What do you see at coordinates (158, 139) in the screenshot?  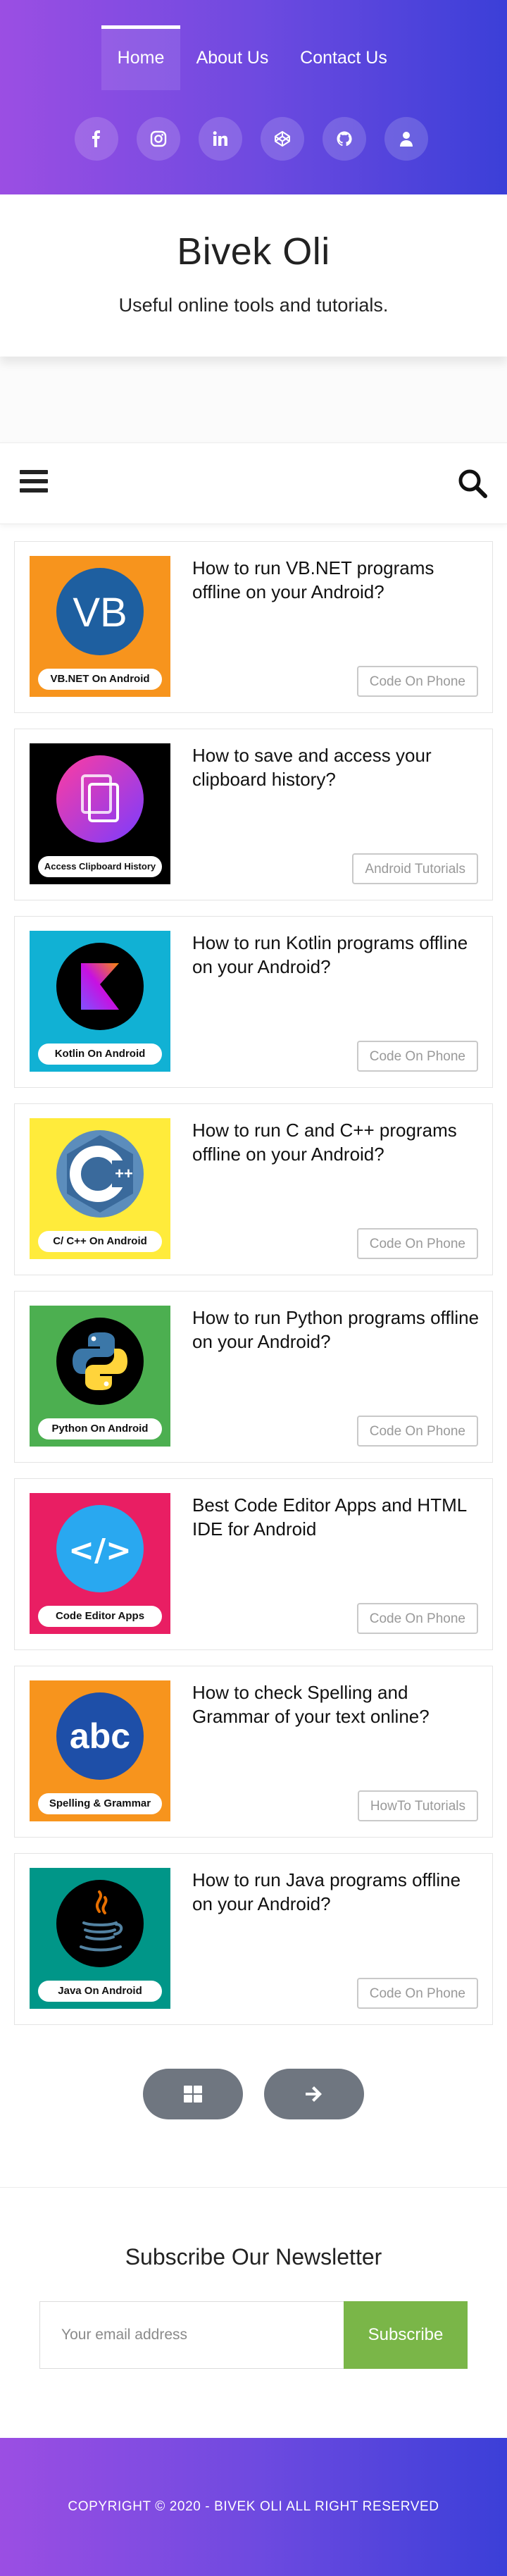 I see `instagram-icon` at bounding box center [158, 139].